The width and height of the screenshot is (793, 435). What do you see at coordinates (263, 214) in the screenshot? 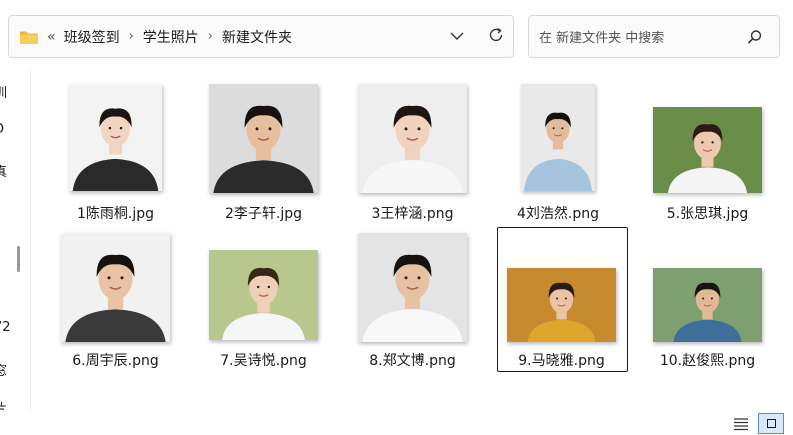
I see `file-name: 2李子轩.jpg` at bounding box center [263, 214].